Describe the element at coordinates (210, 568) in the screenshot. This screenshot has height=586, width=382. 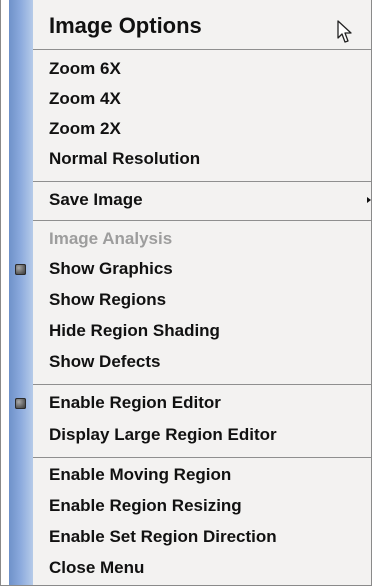
I see `menu-item-close-menu: Close Menu` at that location.